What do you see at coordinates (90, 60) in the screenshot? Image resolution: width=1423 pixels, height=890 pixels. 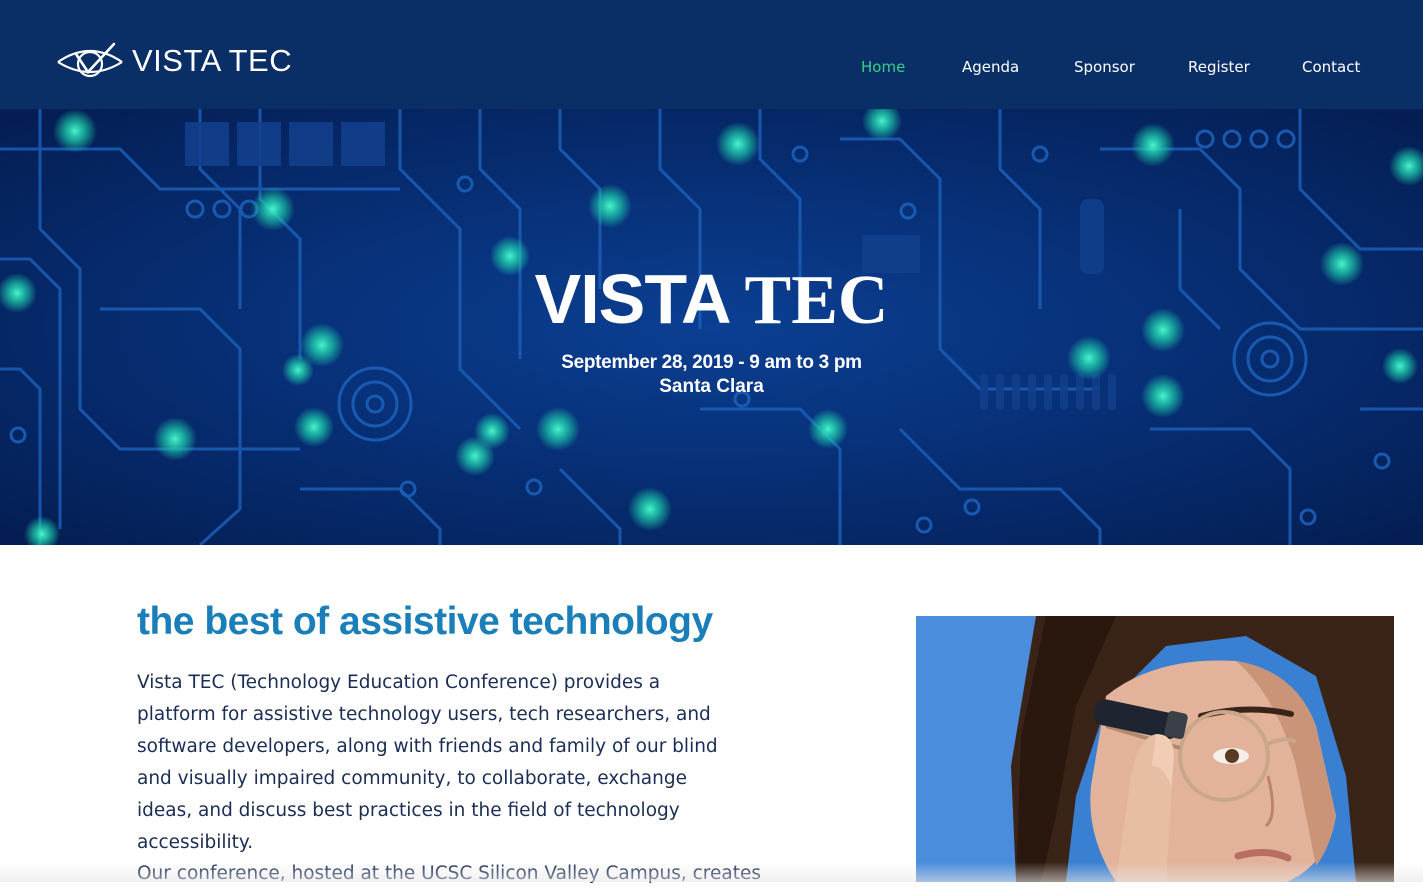 I see `eye-check-logo-icon` at bounding box center [90, 60].